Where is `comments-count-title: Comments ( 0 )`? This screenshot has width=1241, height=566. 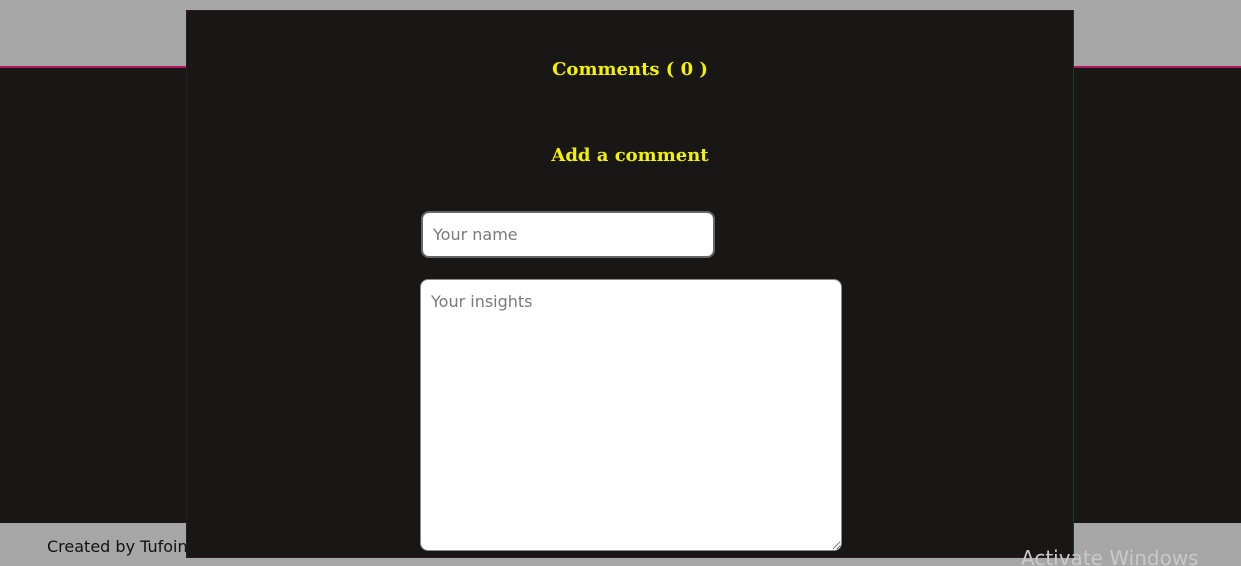
comments-count-title: Comments ( 0 ) is located at coordinates (630, 69).